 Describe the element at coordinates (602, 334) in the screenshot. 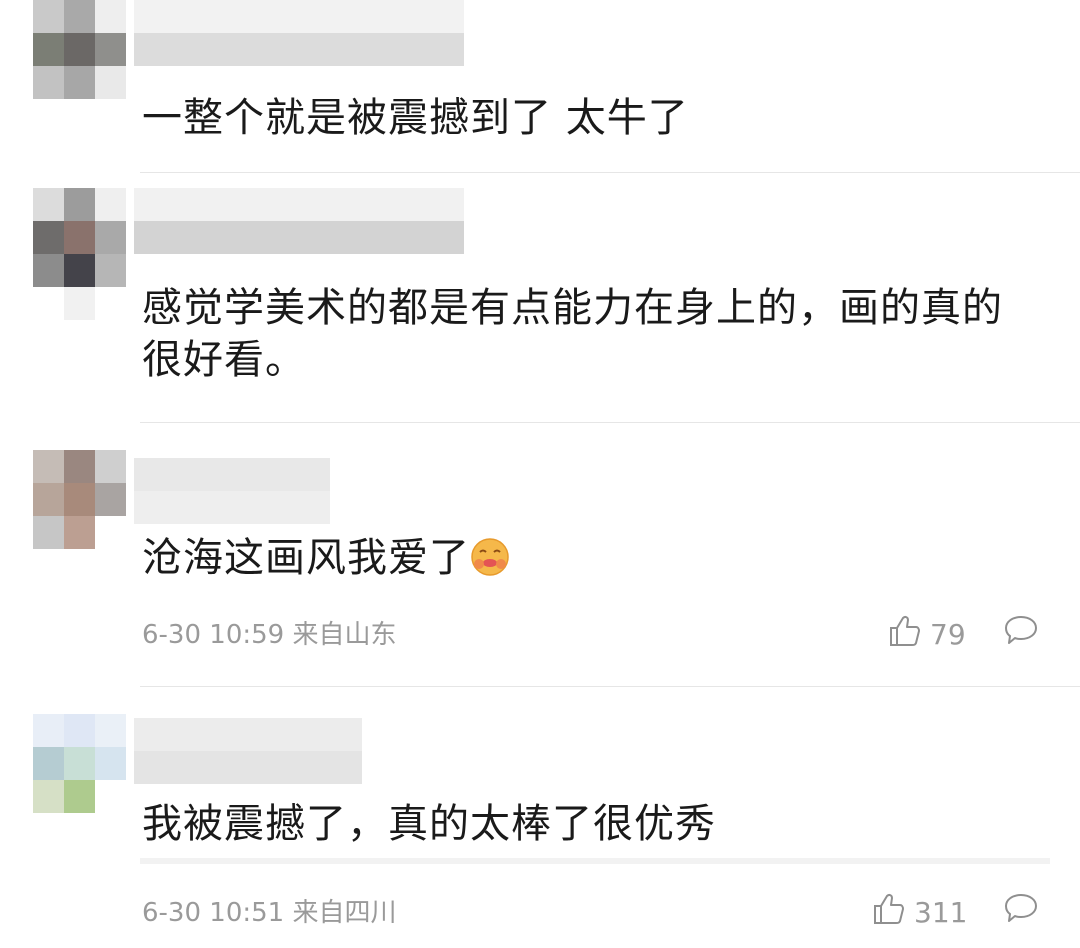

I see `comment-text: 感觉学美术的都是有点能力在身上的，画的真的 很好看。` at that location.